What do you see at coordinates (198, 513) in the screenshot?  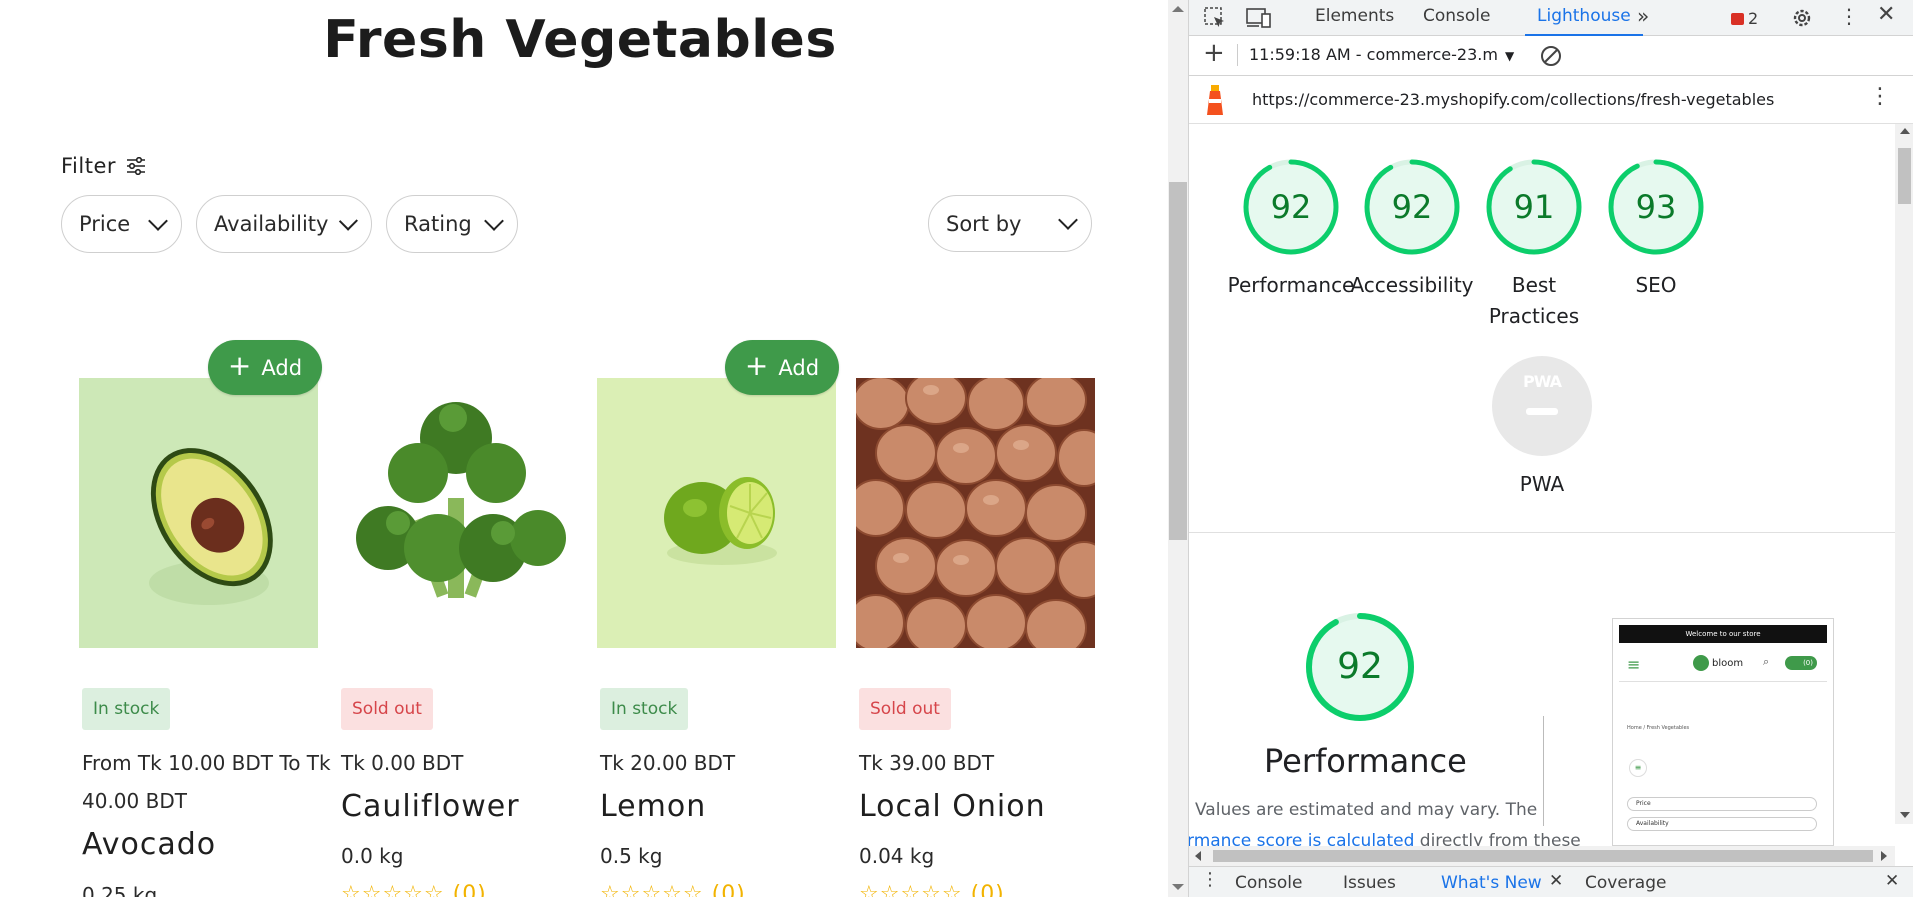 I see `product-image-avocado` at bounding box center [198, 513].